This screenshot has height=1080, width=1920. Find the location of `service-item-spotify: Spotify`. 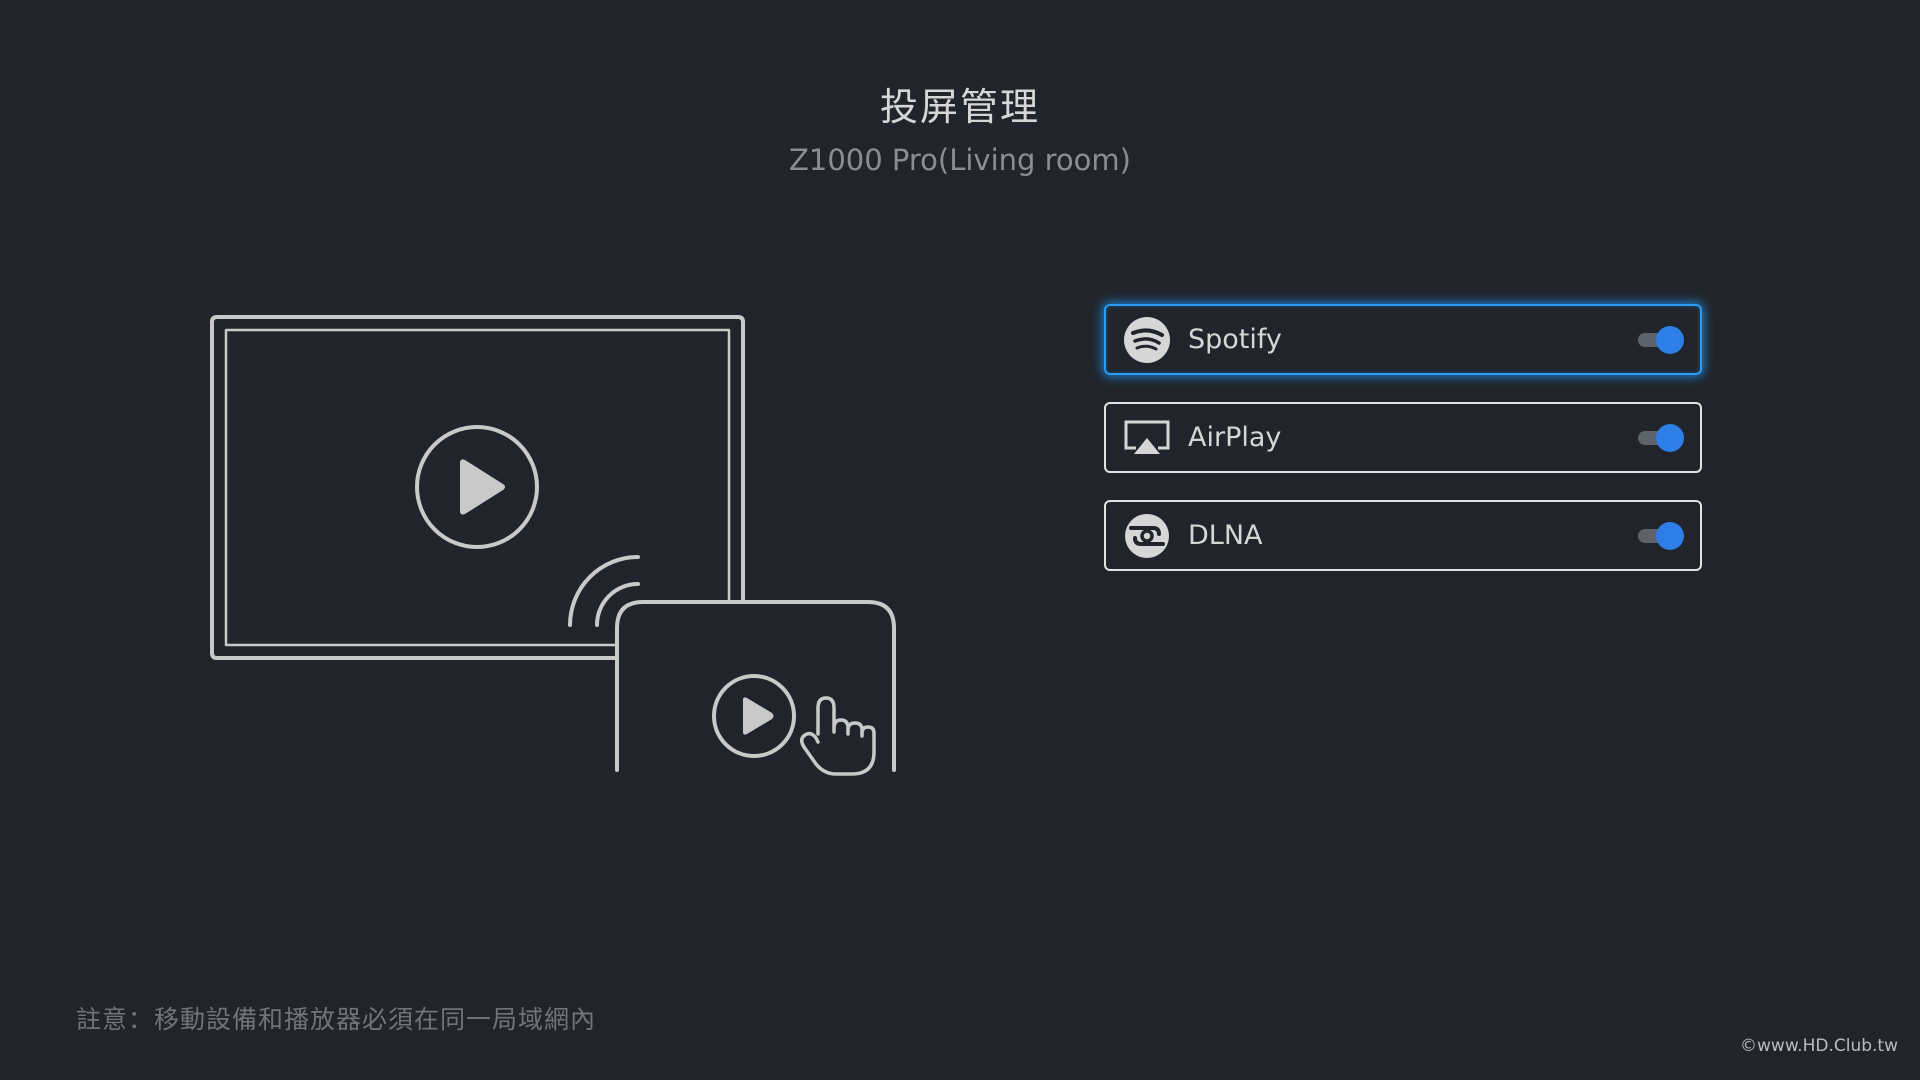

service-item-spotify: Spotify is located at coordinates (1403, 339).